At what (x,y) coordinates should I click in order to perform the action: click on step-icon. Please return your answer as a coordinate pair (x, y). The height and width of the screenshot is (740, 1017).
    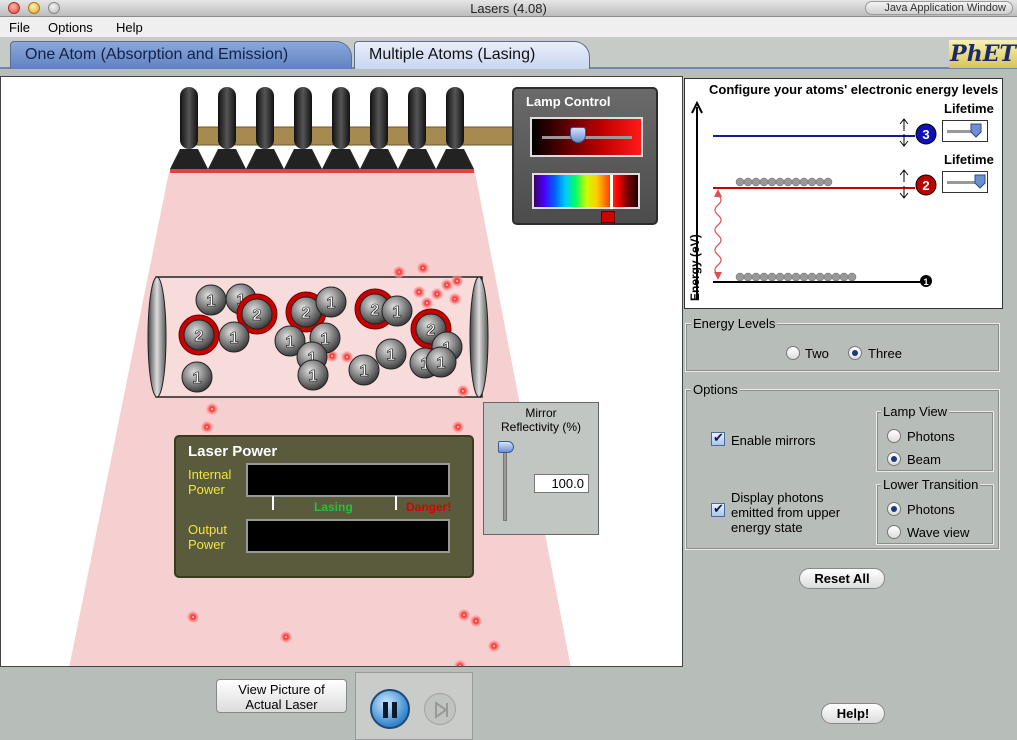
    Looking at the image, I should click on (441, 710).